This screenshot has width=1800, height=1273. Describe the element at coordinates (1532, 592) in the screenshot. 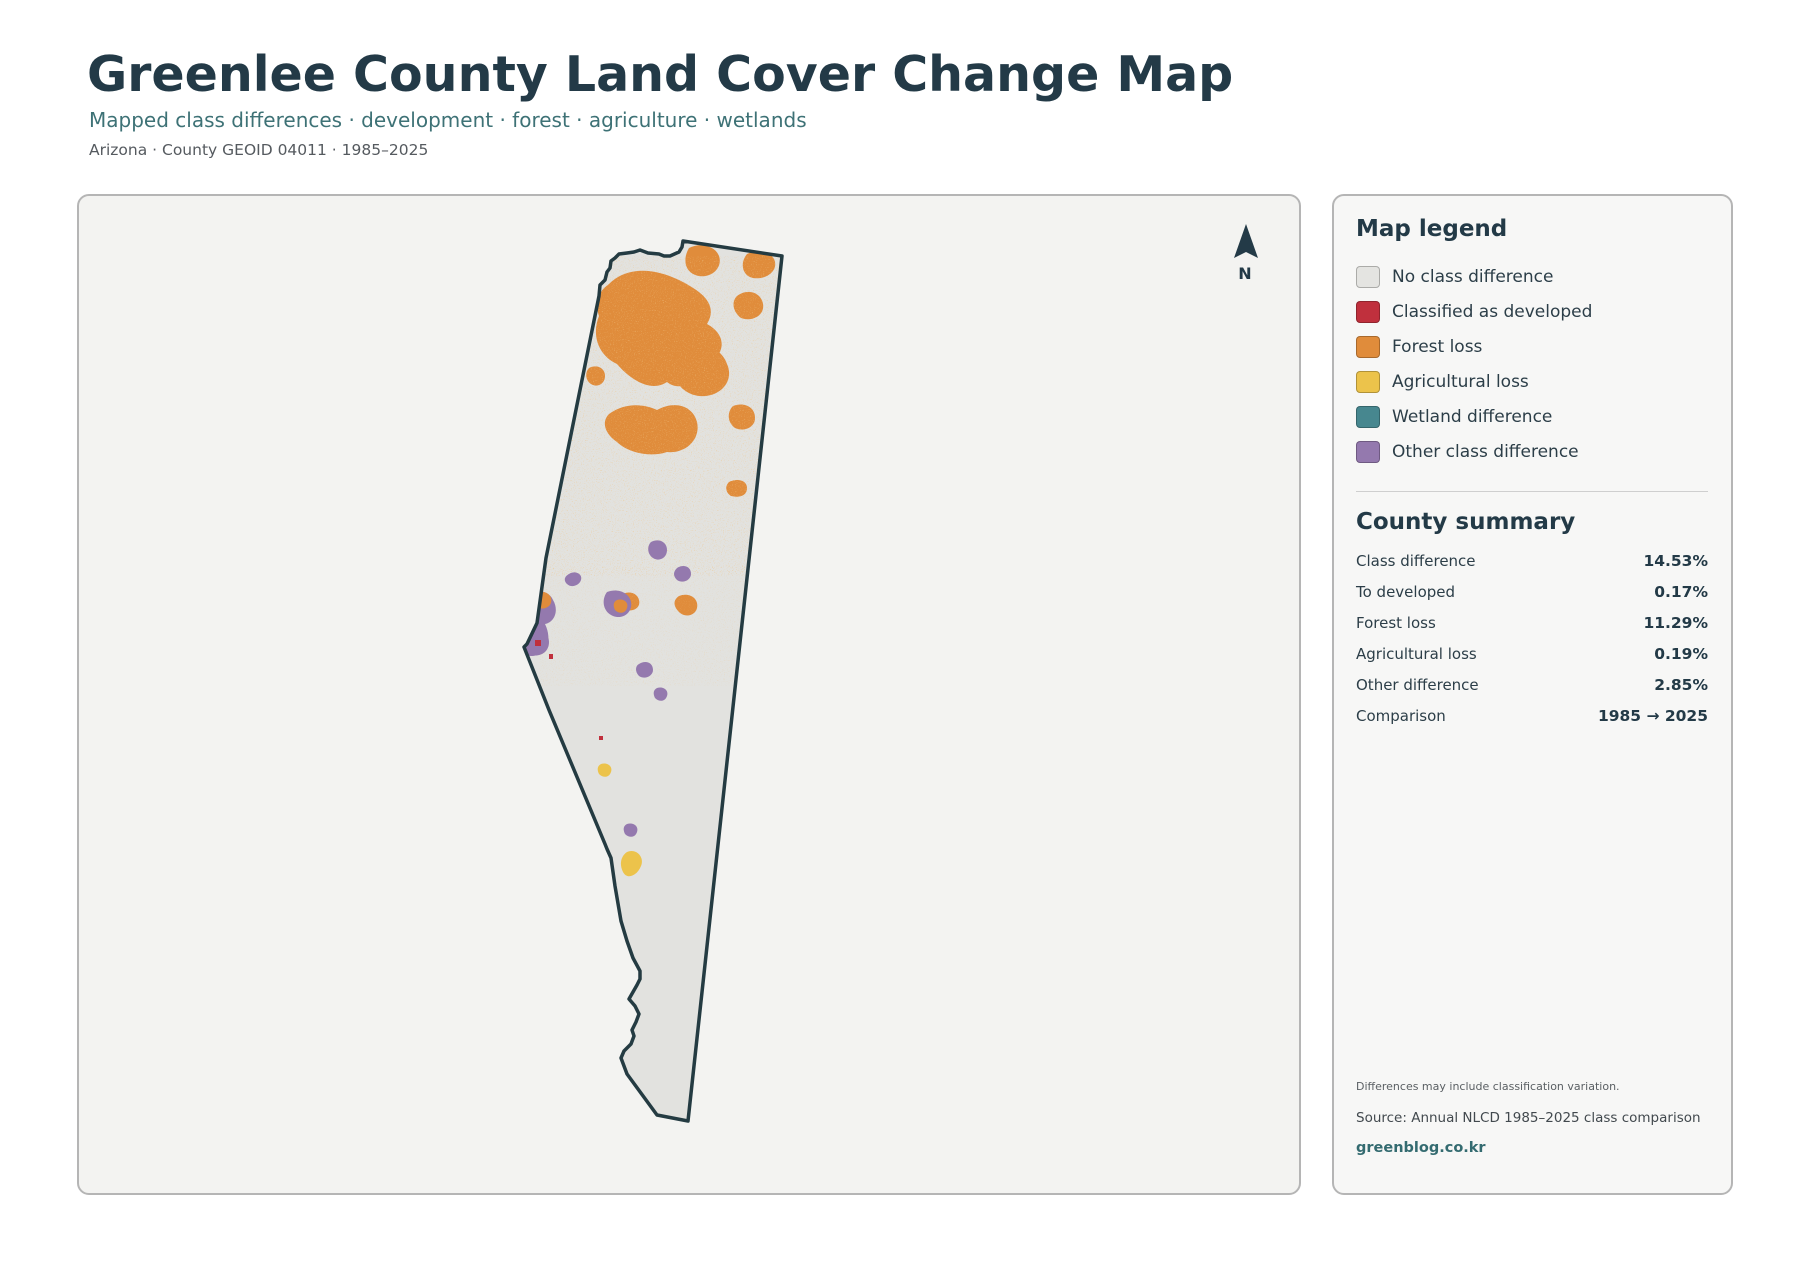

I see `summary-row: To developed 0.17%` at that location.